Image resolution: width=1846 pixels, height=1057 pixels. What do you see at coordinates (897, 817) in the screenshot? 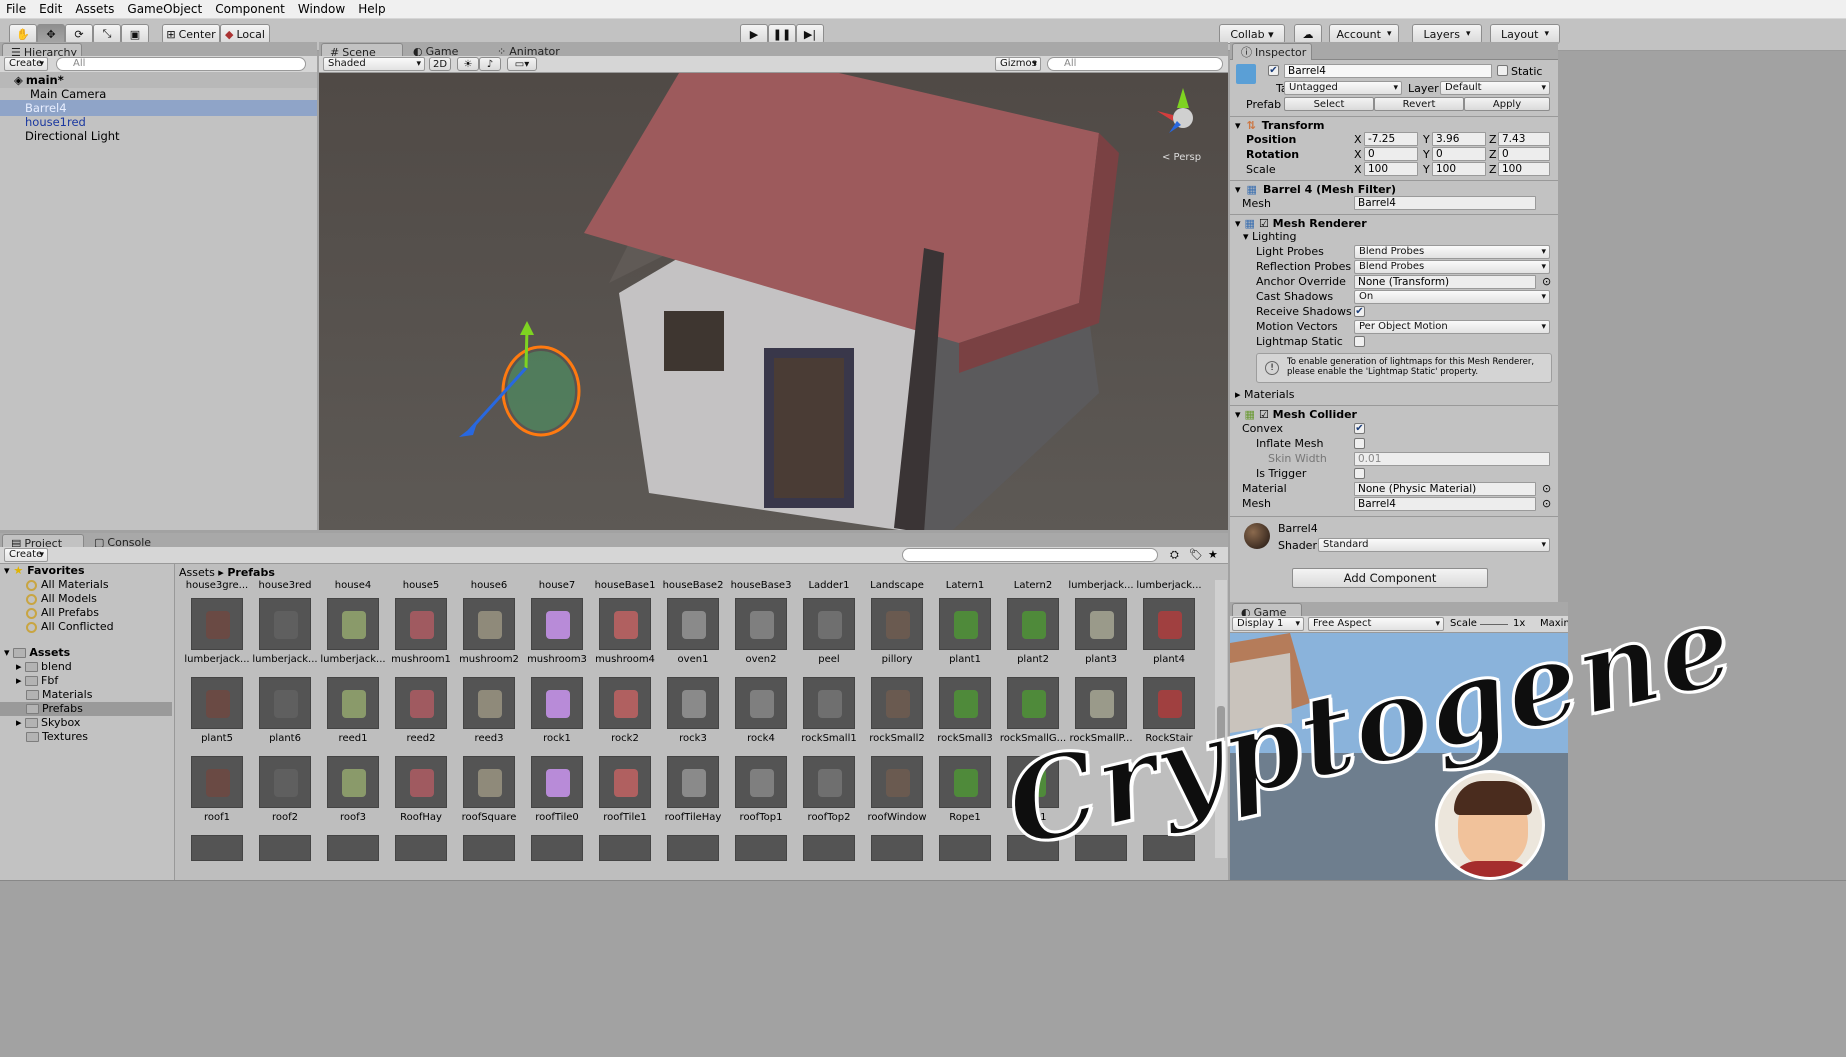
I see `asset-label: roofWindow` at bounding box center [897, 817].